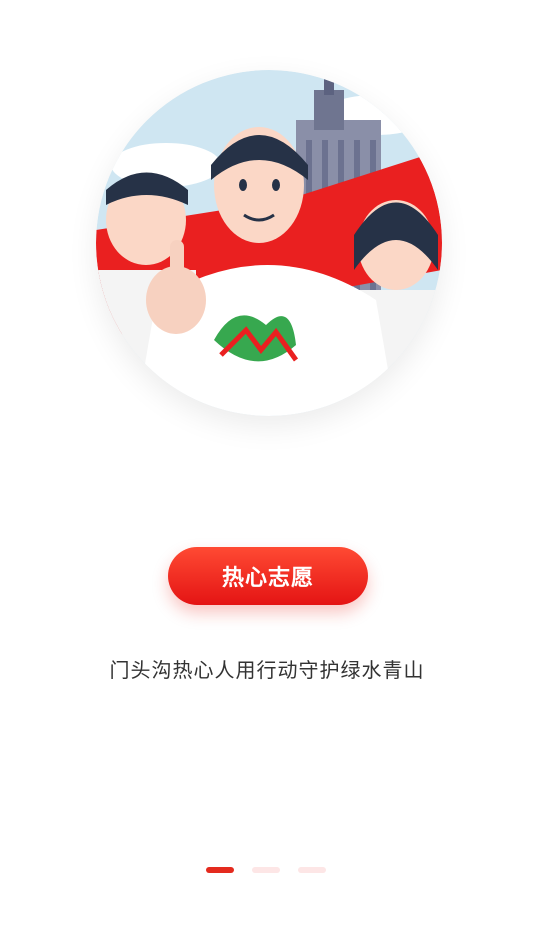 Image resolution: width=534 pixels, height=950 pixels. I want to click on onboarding-tagline: 门头沟热心人用行动守护绿水青山, so click(267, 670).